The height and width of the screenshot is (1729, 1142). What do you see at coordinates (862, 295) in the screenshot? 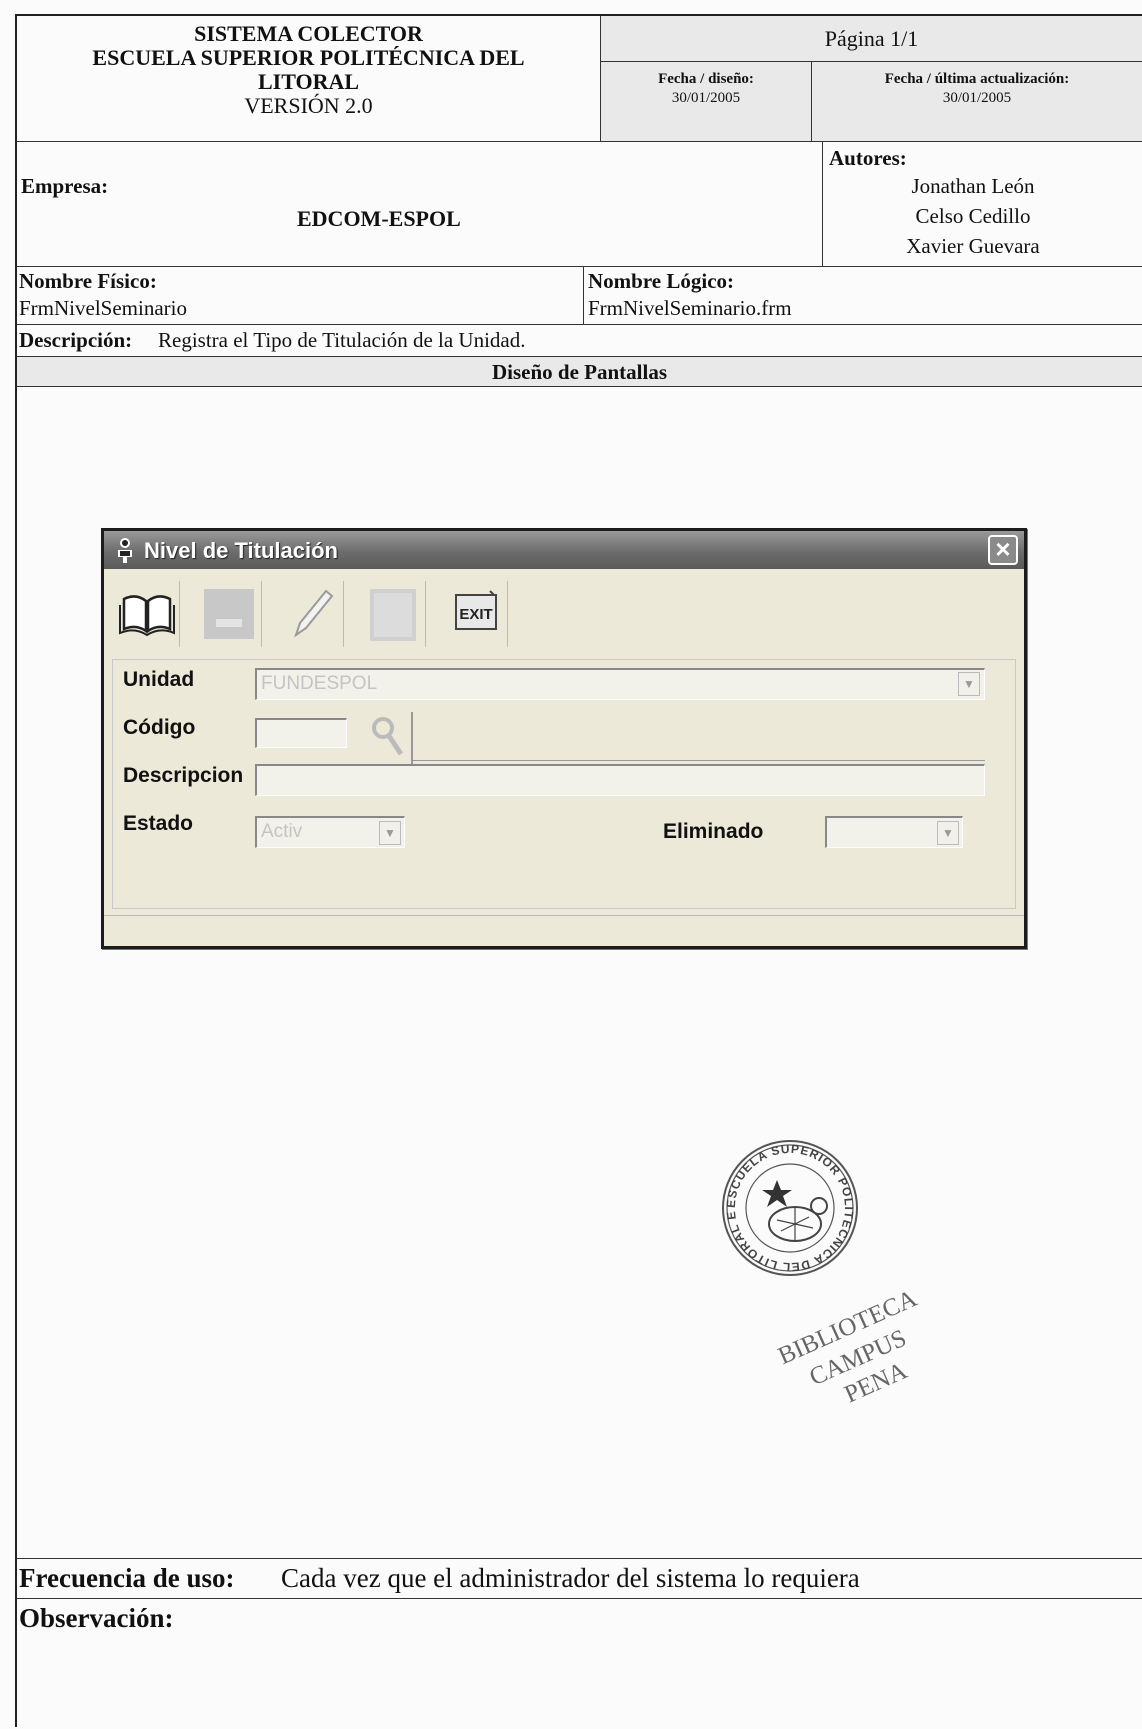
I see `logical-name-cell: Nombre Lógico: FrmNivelSeminario.frm` at bounding box center [862, 295].